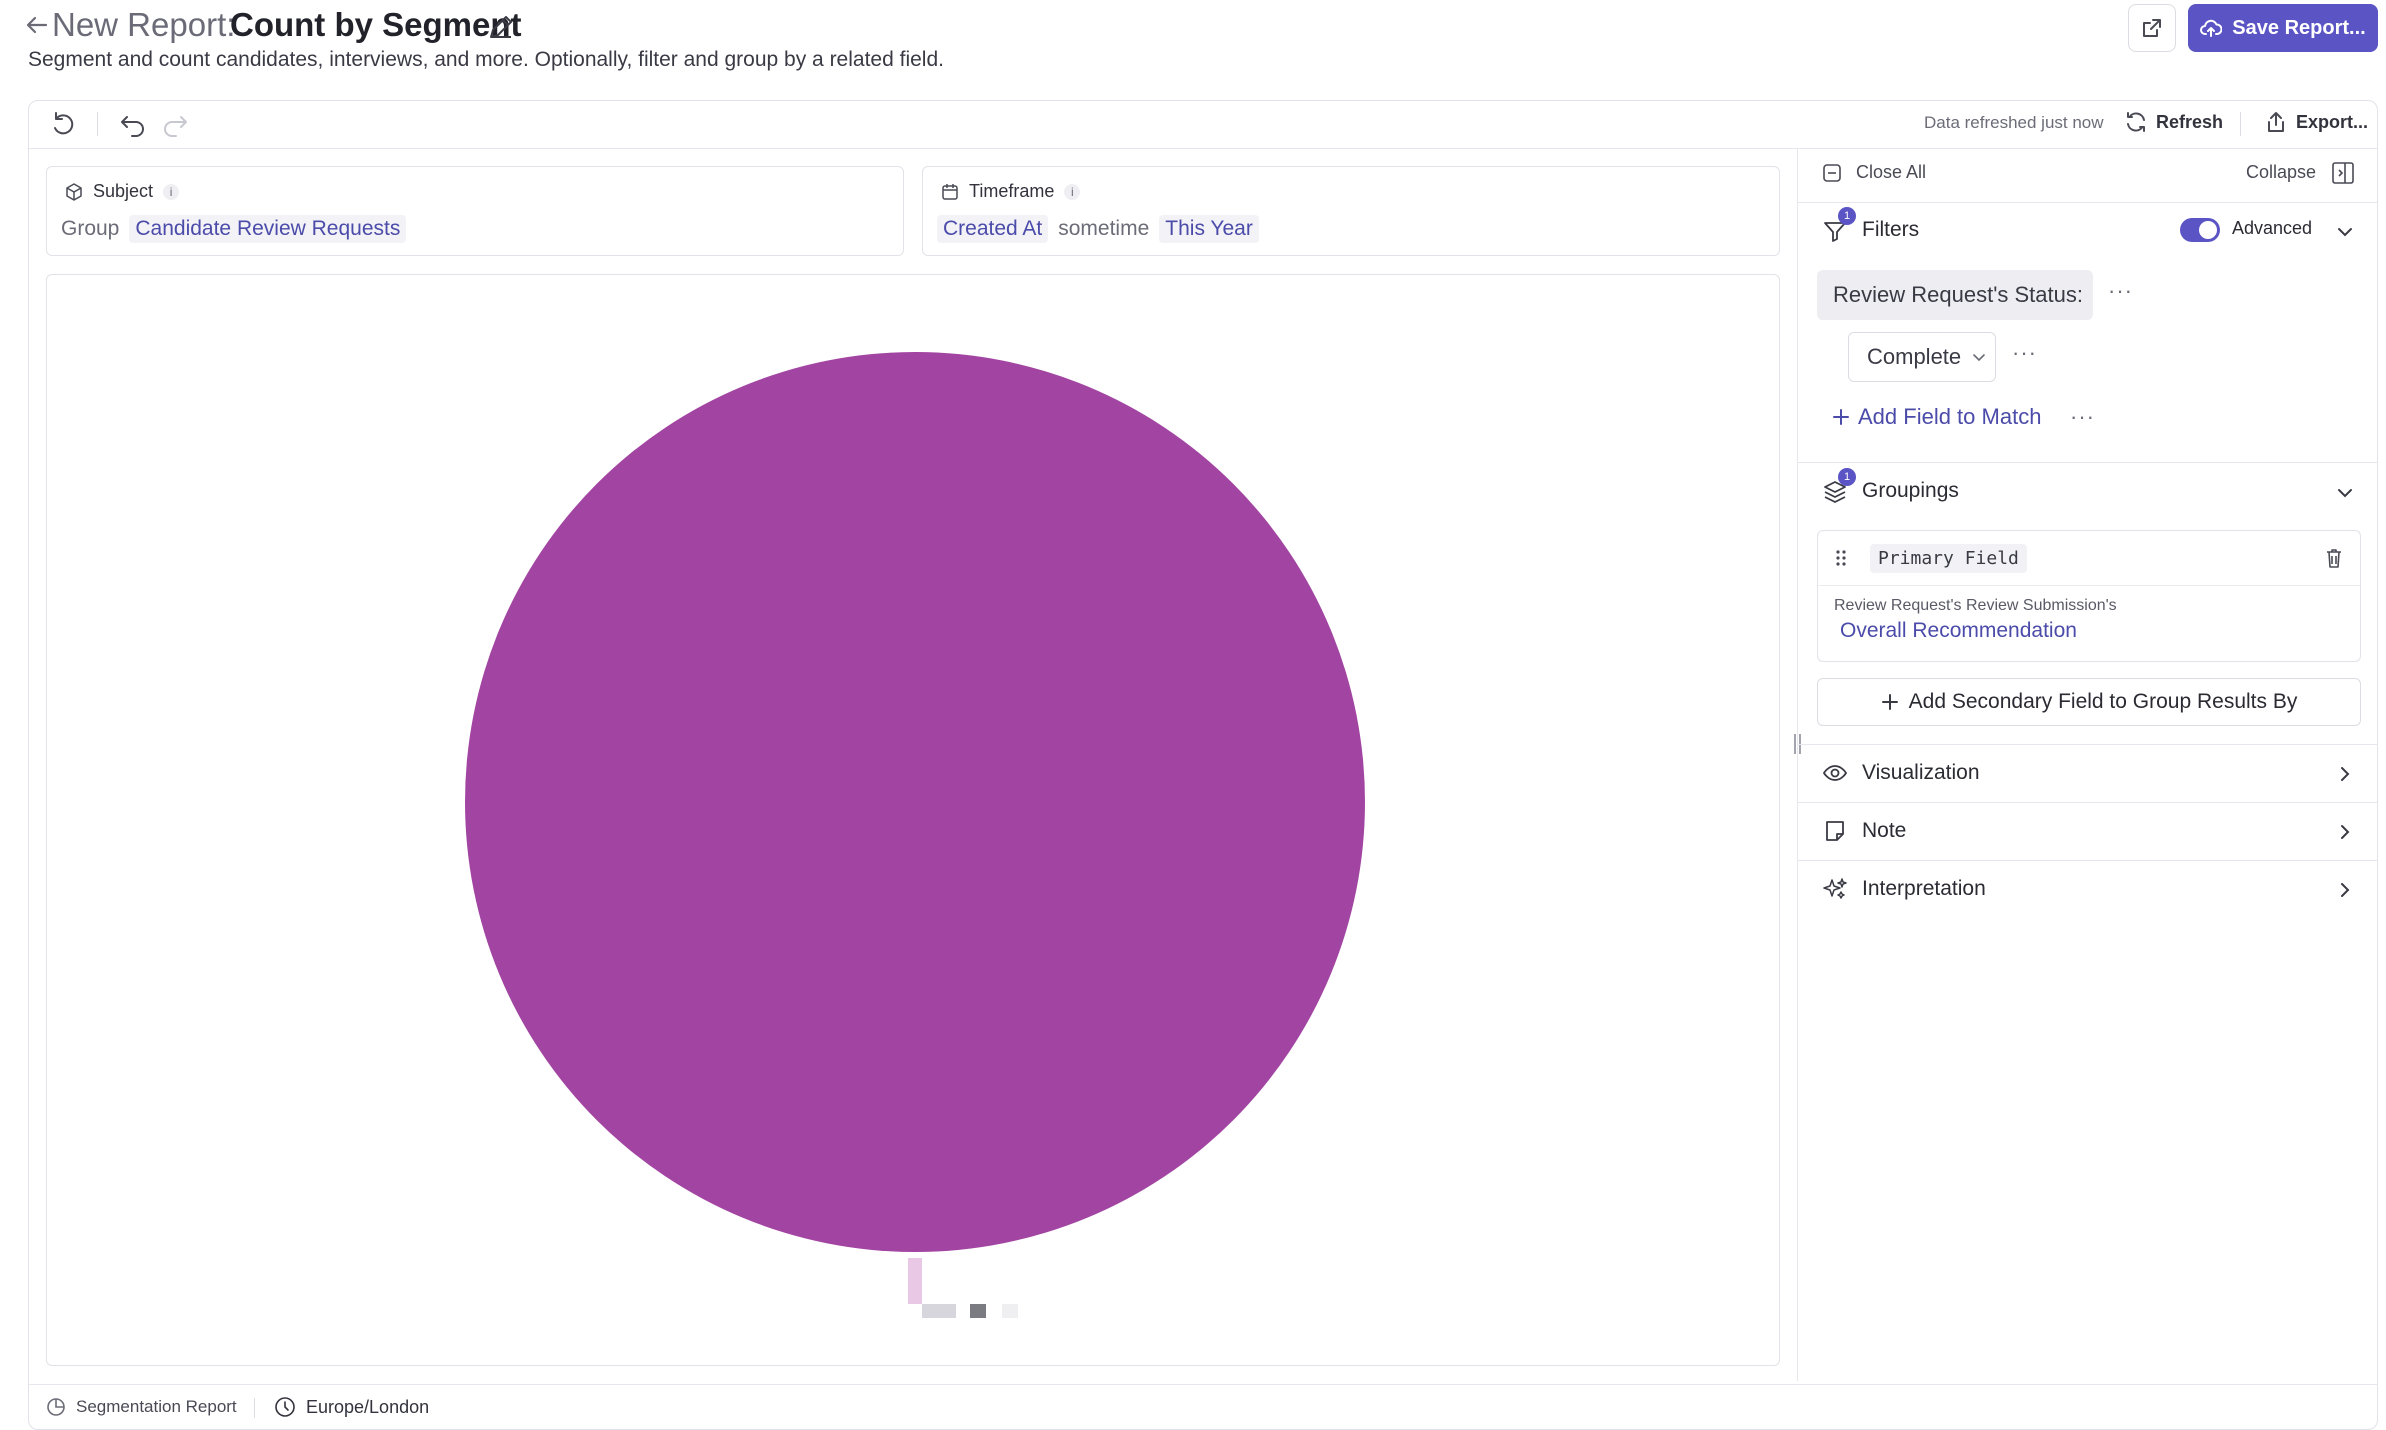  What do you see at coordinates (1950, 416) in the screenshot?
I see `add-field-label: Add Field to Match` at bounding box center [1950, 416].